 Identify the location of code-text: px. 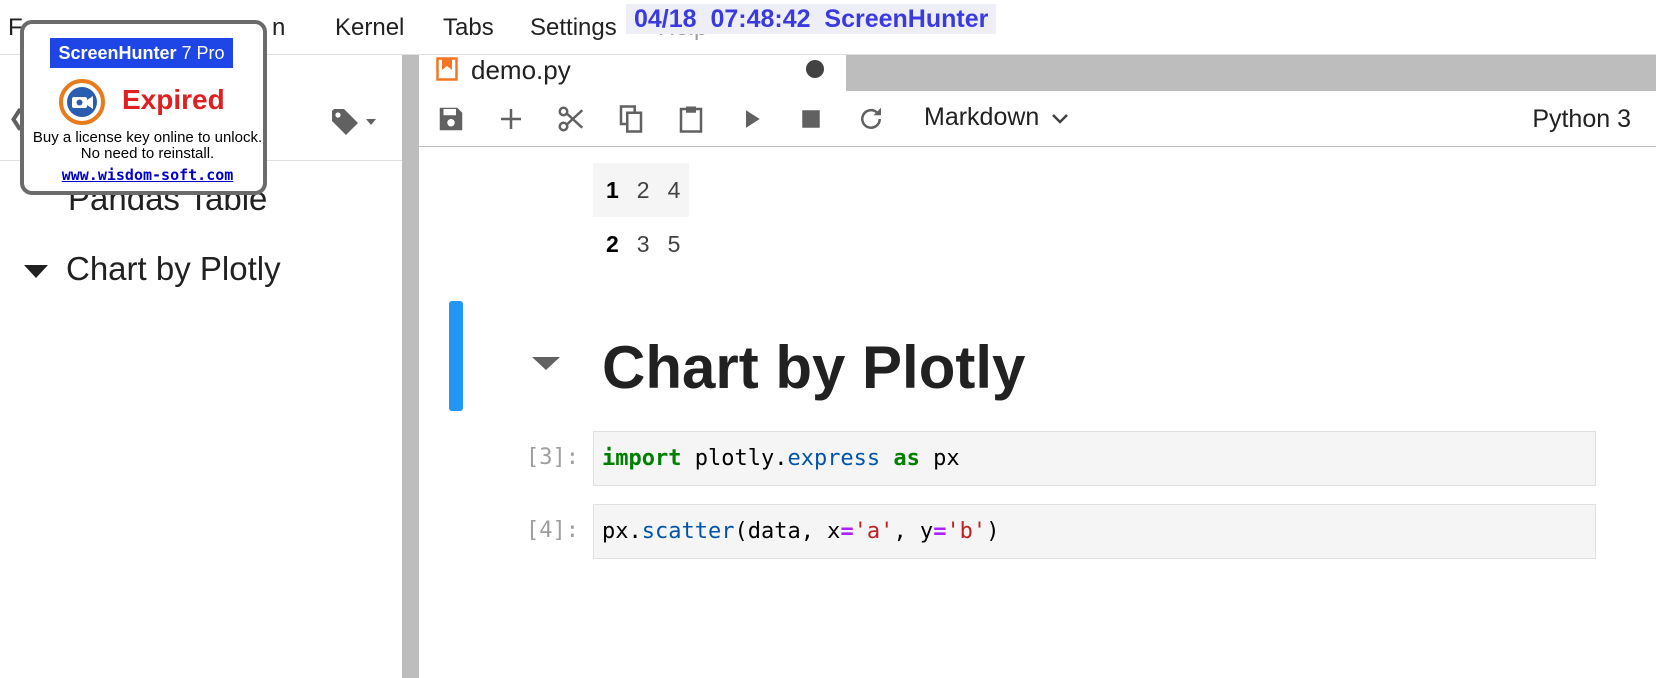
(939, 458).